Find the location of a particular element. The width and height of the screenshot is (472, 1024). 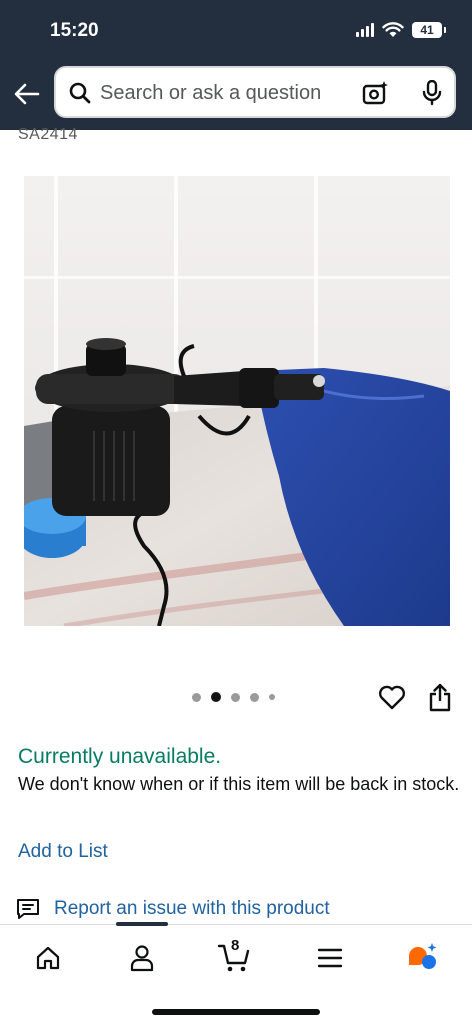

report-issue-link: Report an issue with this product is located at coordinates (173, 909).